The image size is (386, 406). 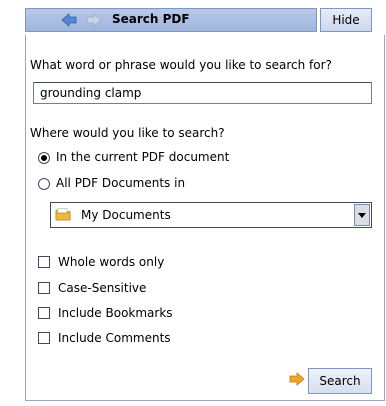 I want to click on search-phrase-input: grounding clamp, so click(x=202, y=93).